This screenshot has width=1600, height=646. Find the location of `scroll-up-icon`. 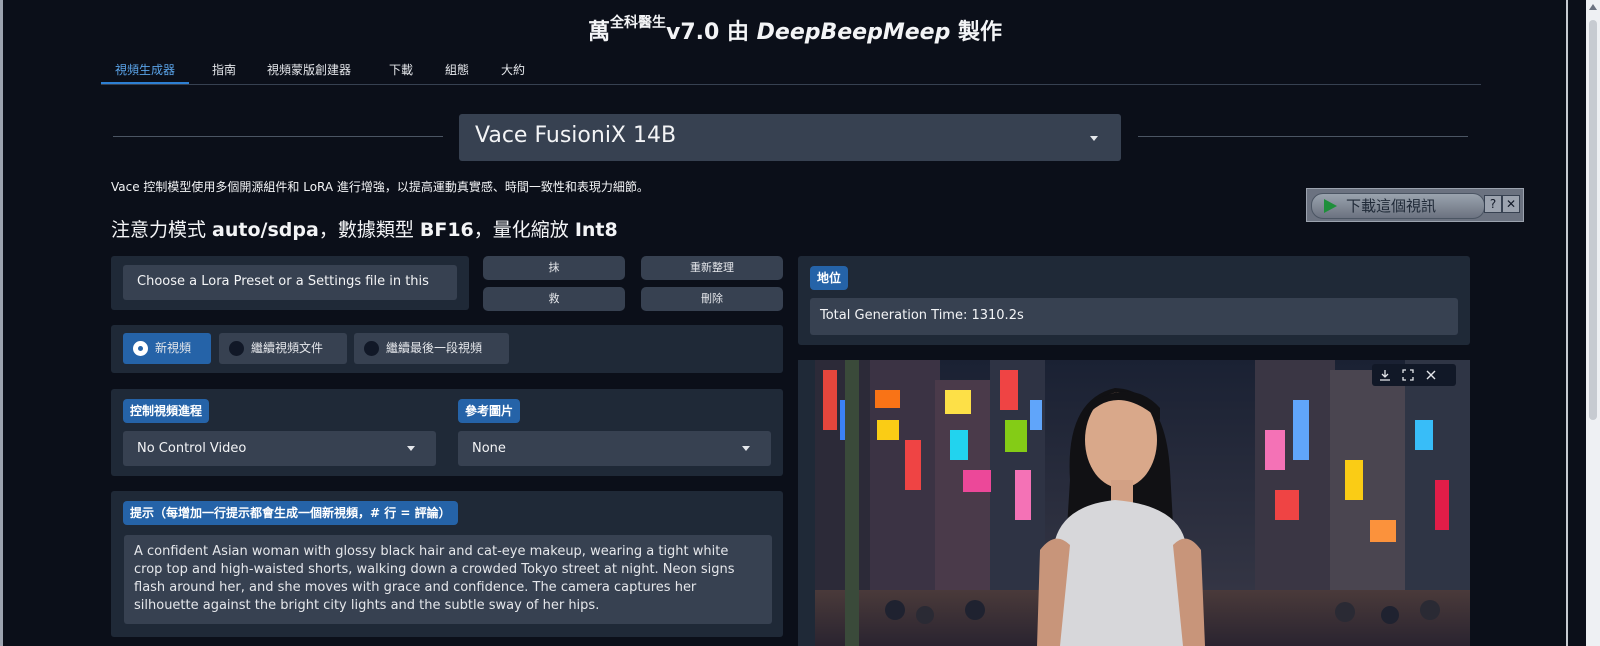

scroll-up-icon is located at coordinates (1593, 7).